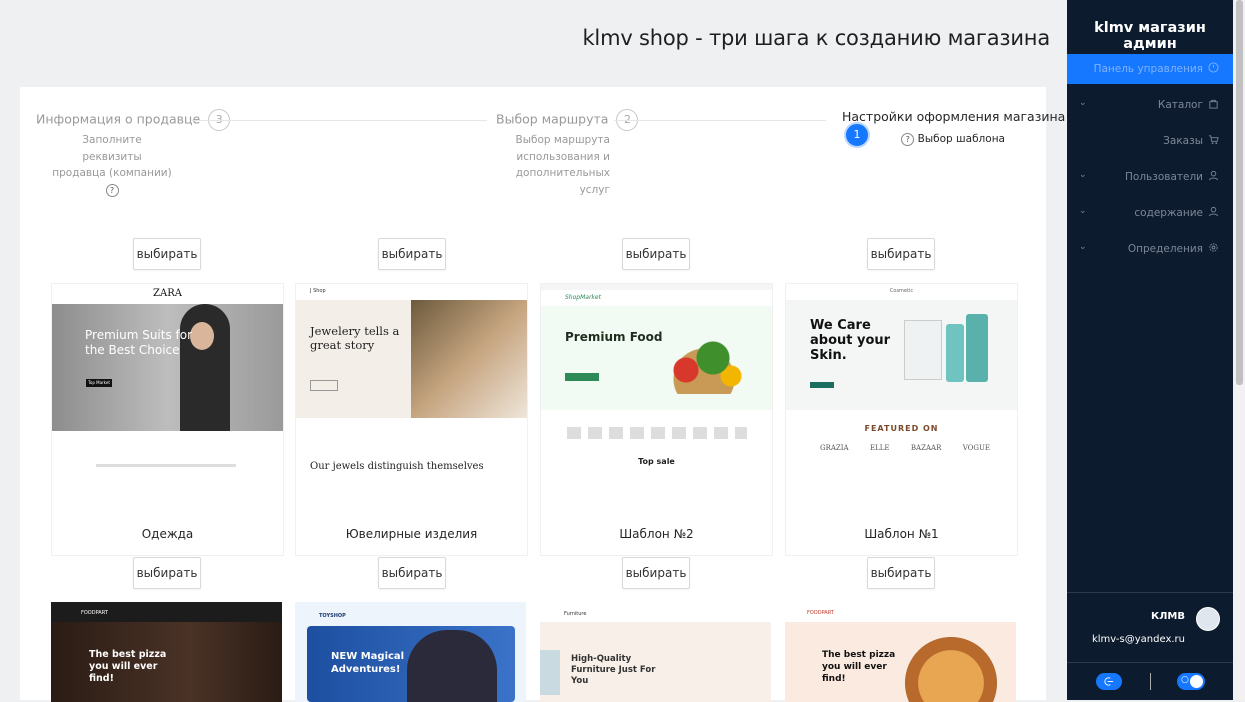 This screenshot has width=1245, height=702. Describe the element at coordinates (1183, 141) in the screenshot. I see `sidebar-item-label: Заказы` at that location.